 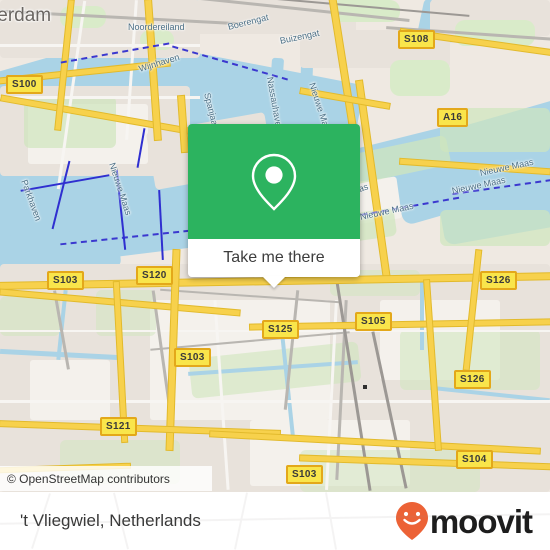 I want to click on map-attribution: © OpenStreetMap contributors, so click(x=106, y=478).